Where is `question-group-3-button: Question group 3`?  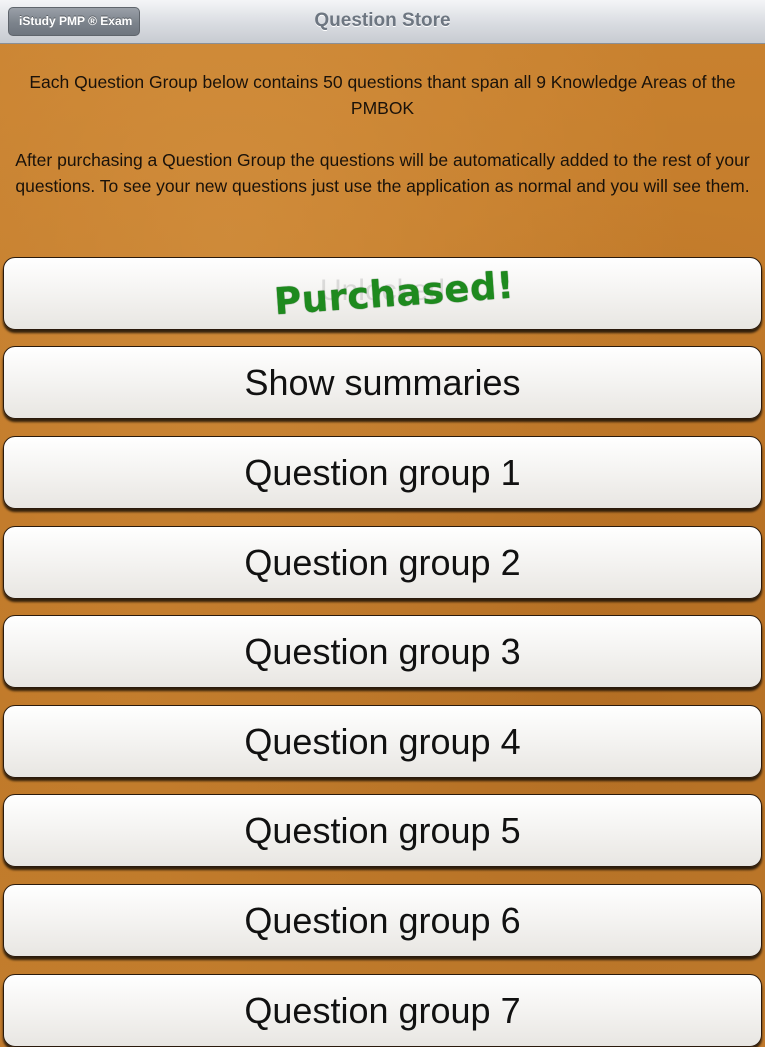
question-group-3-button: Question group 3 is located at coordinates (382, 651).